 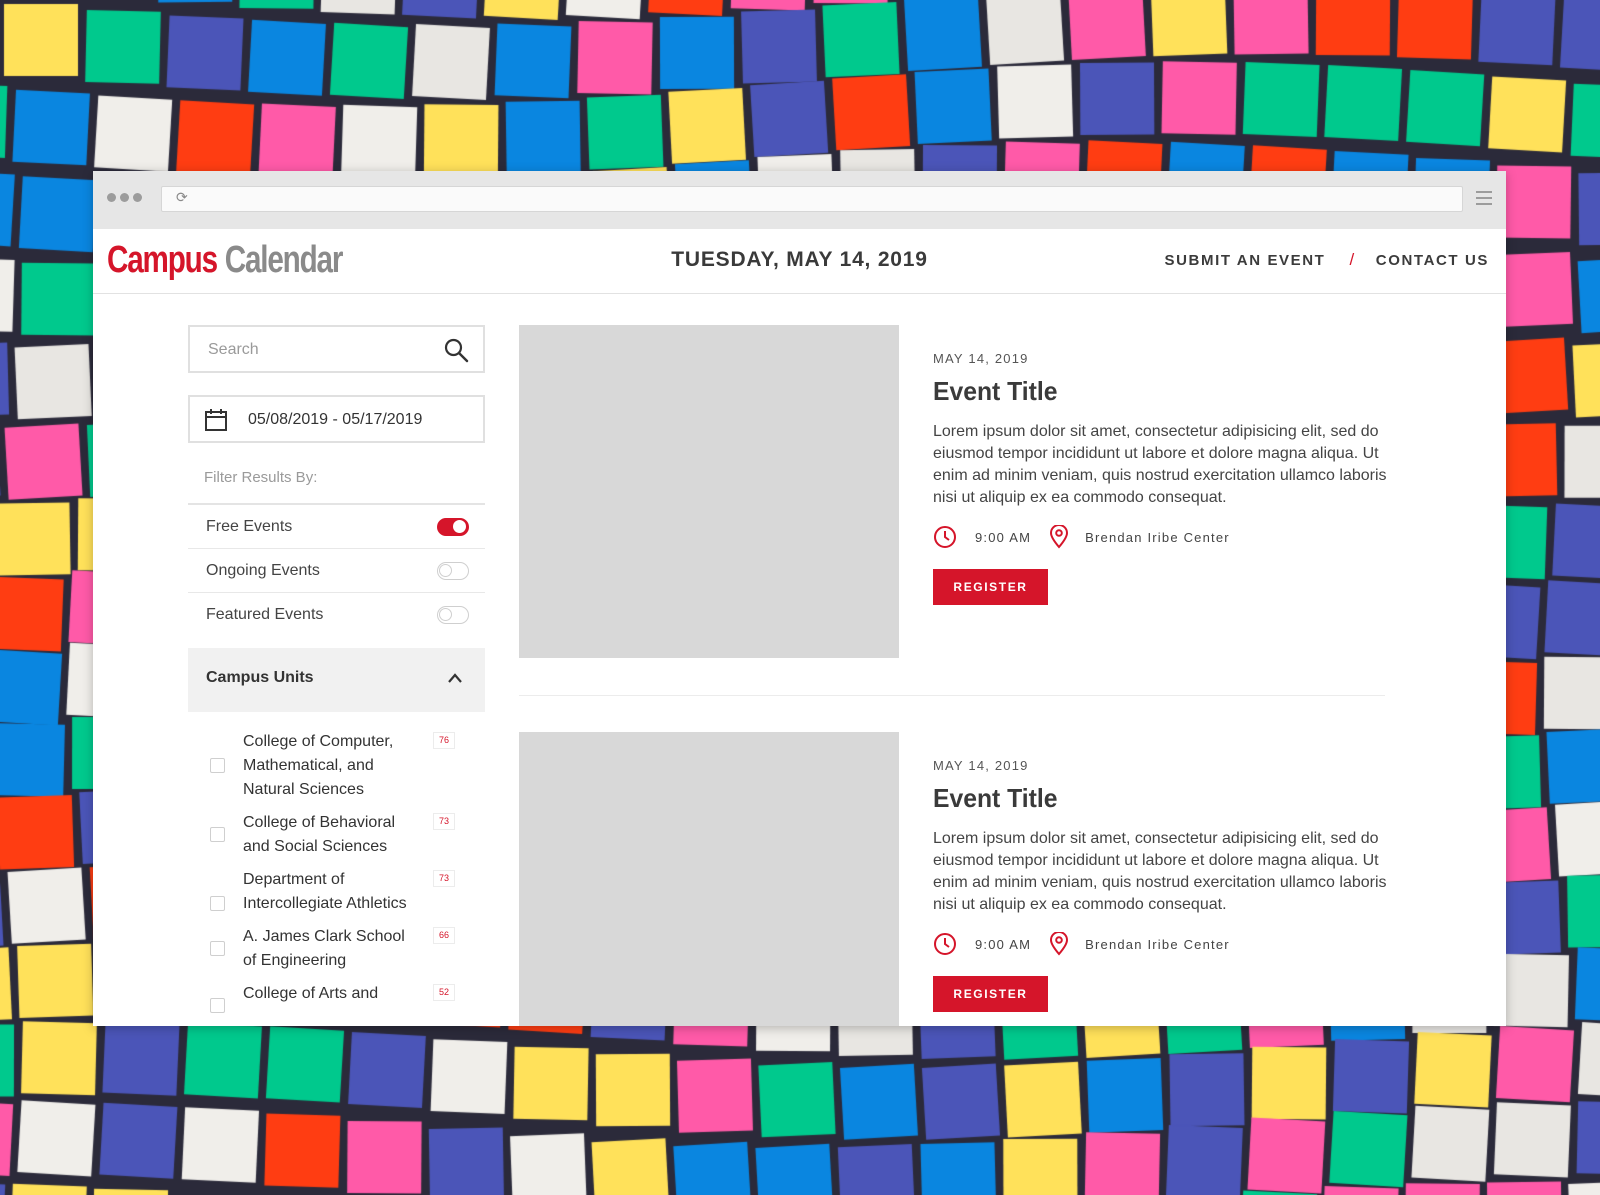 I want to click on filter-item-label: Featured Events, so click(x=265, y=614).